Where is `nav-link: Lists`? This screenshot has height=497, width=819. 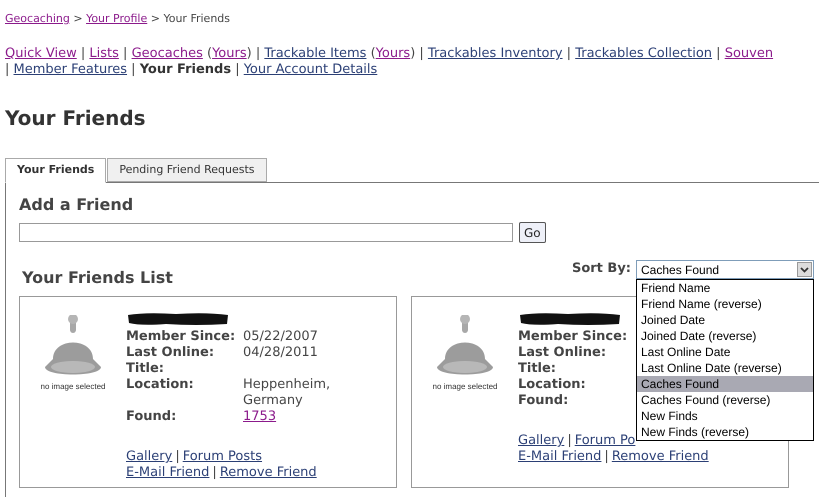 nav-link: Lists is located at coordinates (104, 53).